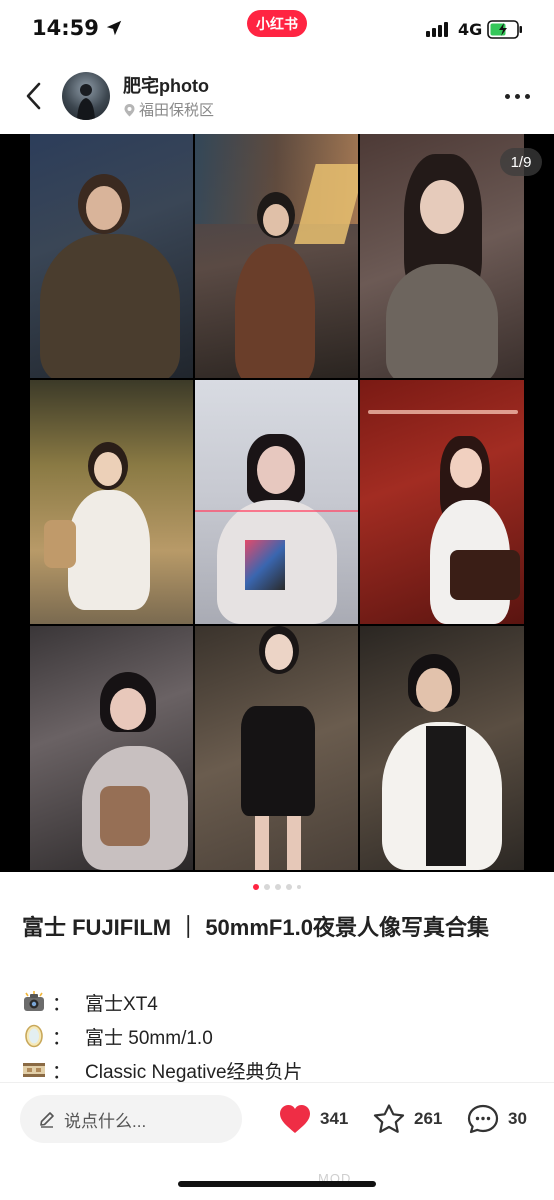 Image resolution: width=554 pixels, height=1200 pixels. What do you see at coordinates (129, 109) in the screenshot?
I see `map-pin-icon` at bounding box center [129, 109].